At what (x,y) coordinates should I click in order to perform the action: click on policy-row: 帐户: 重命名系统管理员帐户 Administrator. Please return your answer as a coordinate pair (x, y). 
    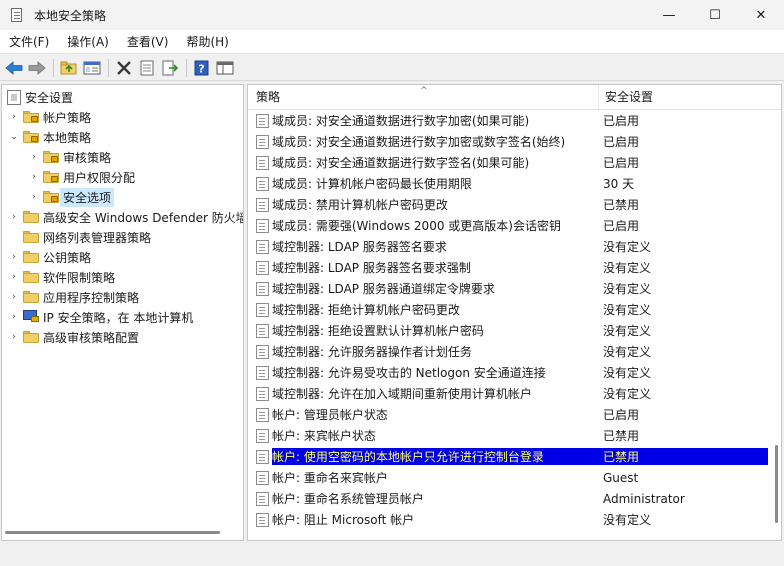
    Looking at the image, I should click on (508, 498).